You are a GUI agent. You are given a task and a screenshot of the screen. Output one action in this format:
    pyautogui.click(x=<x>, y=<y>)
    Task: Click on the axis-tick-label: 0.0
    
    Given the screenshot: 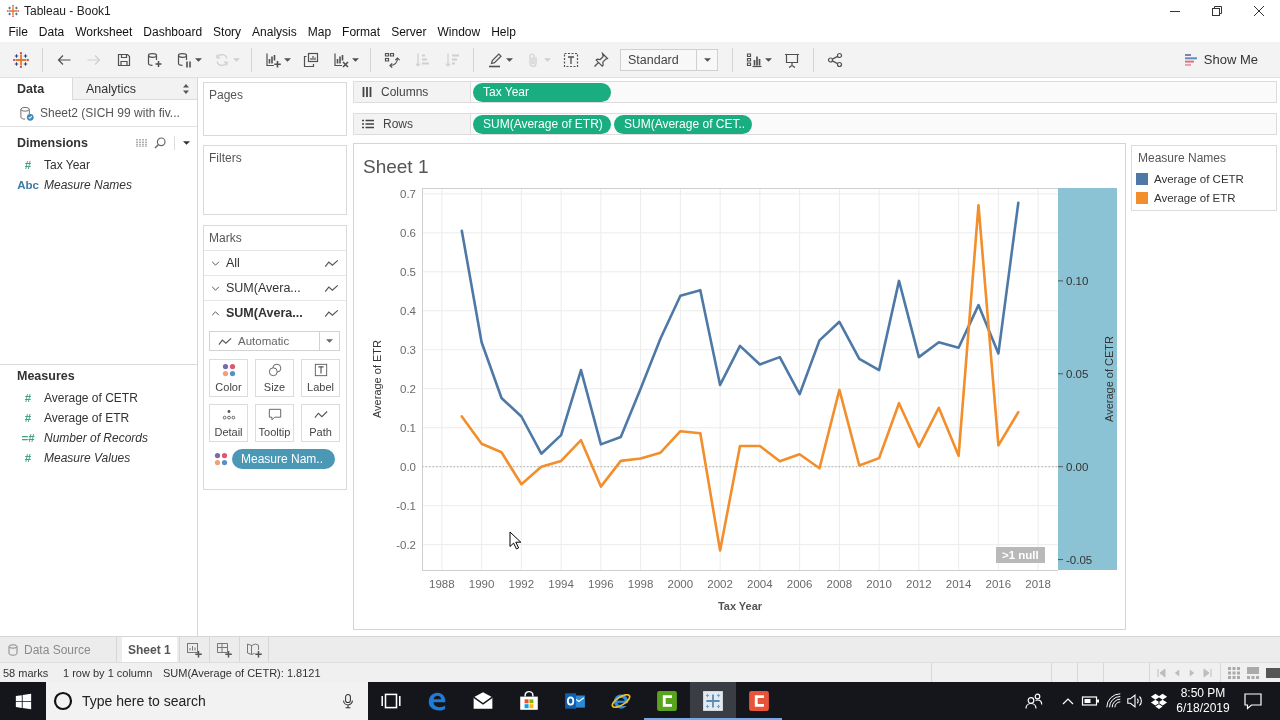 What is the action you would take?
    pyautogui.click(x=408, y=466)
    